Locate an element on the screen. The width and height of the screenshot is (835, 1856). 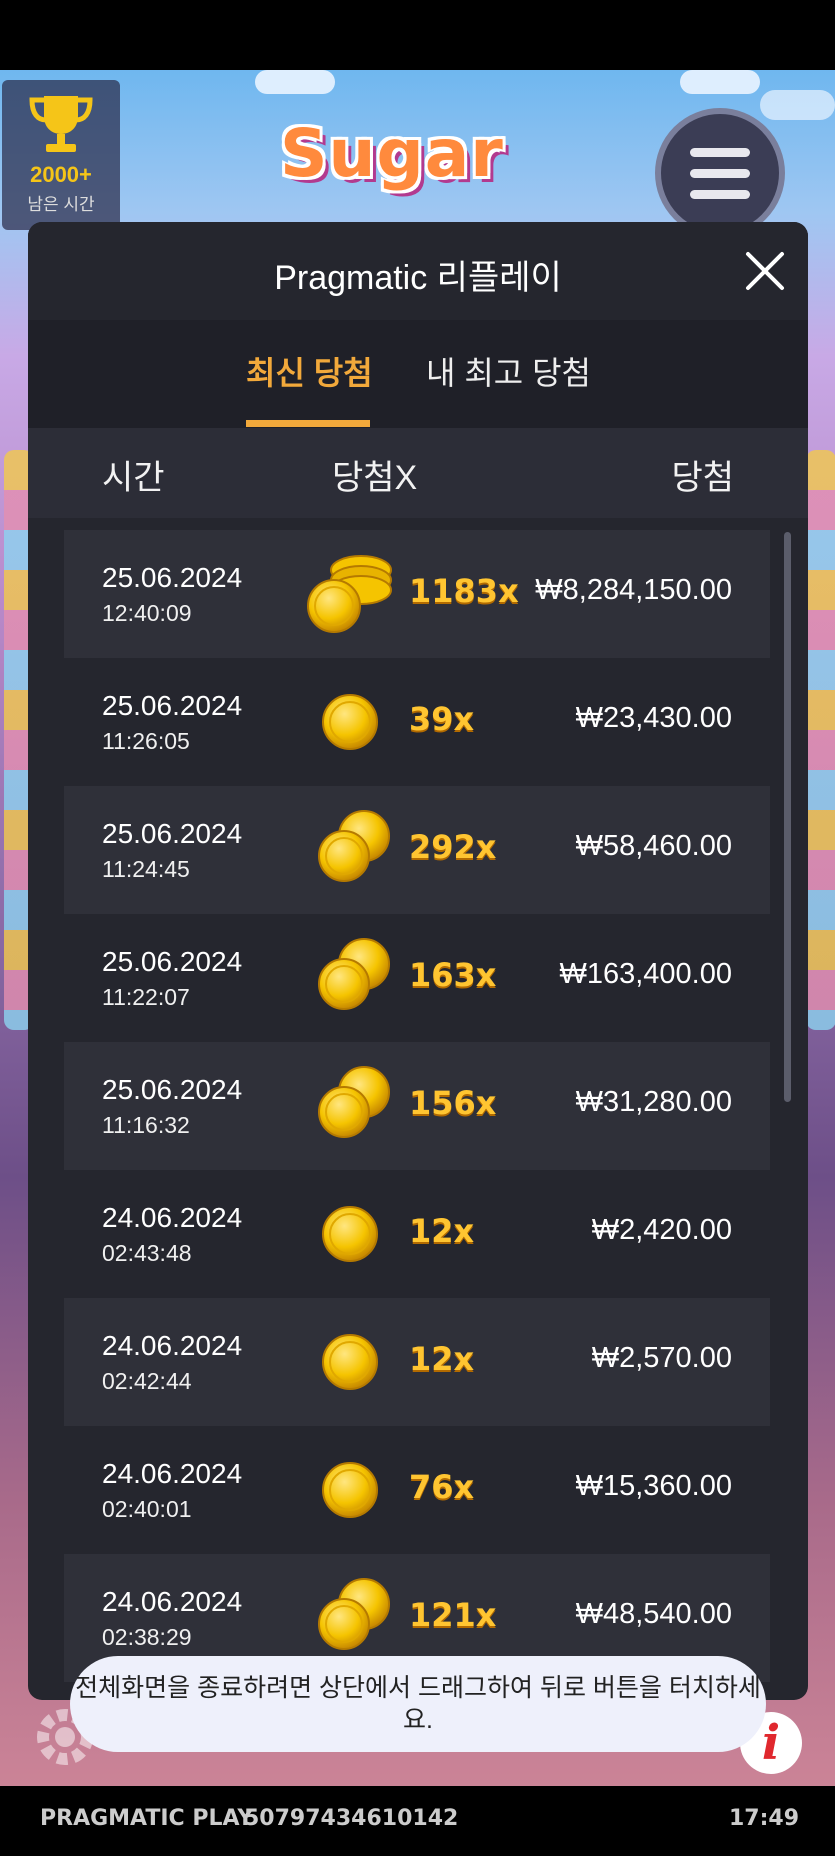
win-row: 25.06.2024 12:40:09 1183x ₩8,284,150.00 is located at coordinates (417, 594).